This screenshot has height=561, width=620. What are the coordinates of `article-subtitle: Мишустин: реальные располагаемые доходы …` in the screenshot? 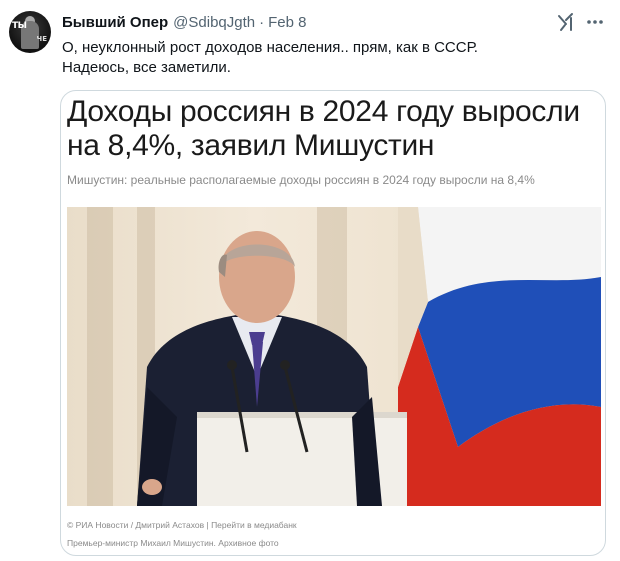 It's located at (301, 180).